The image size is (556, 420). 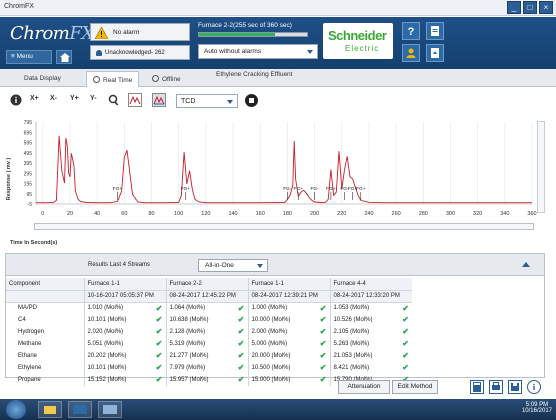 I want to click on result-cell: 2.000 (Mol%) ✔, so click(x=288, y=332).